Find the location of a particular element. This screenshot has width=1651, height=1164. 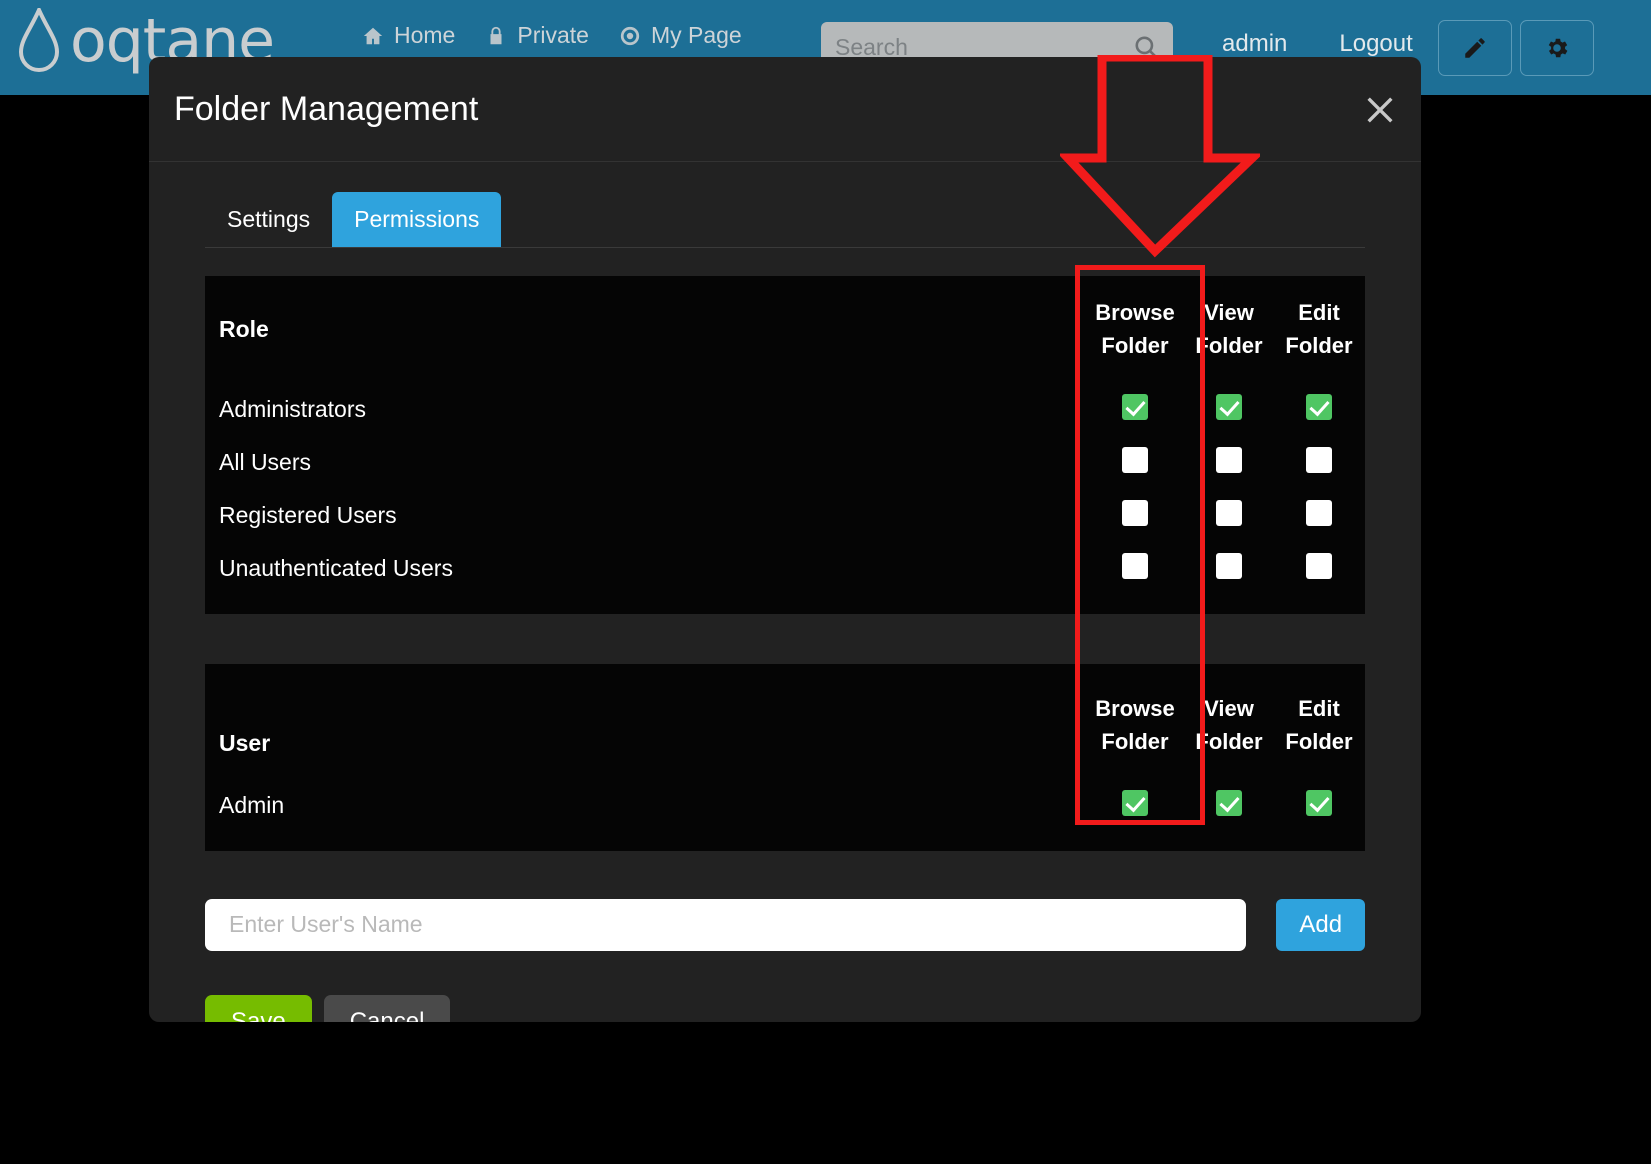

tab-bar: Settings Permissions is located at coordinates (785, 219).